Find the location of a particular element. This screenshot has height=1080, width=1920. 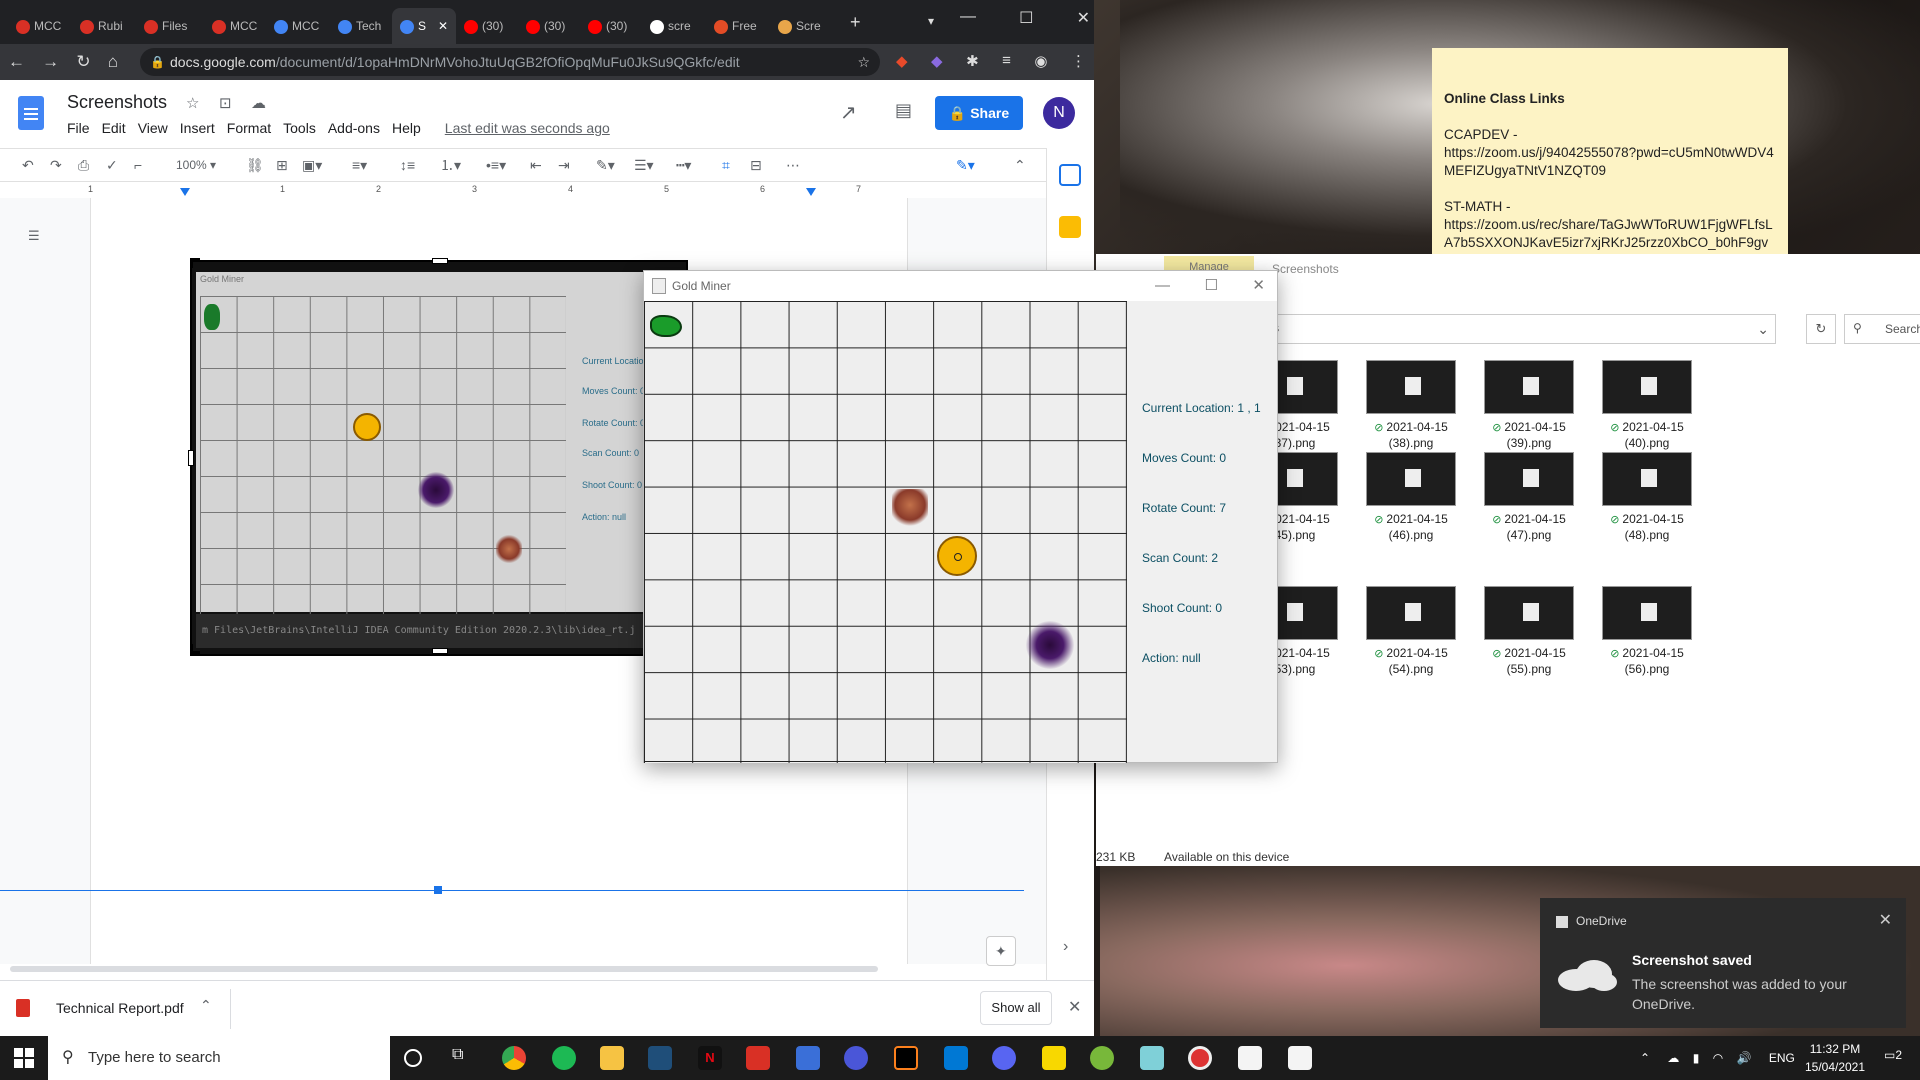

task-view-icon: ⧉ is located at coordinates (464, 1058).